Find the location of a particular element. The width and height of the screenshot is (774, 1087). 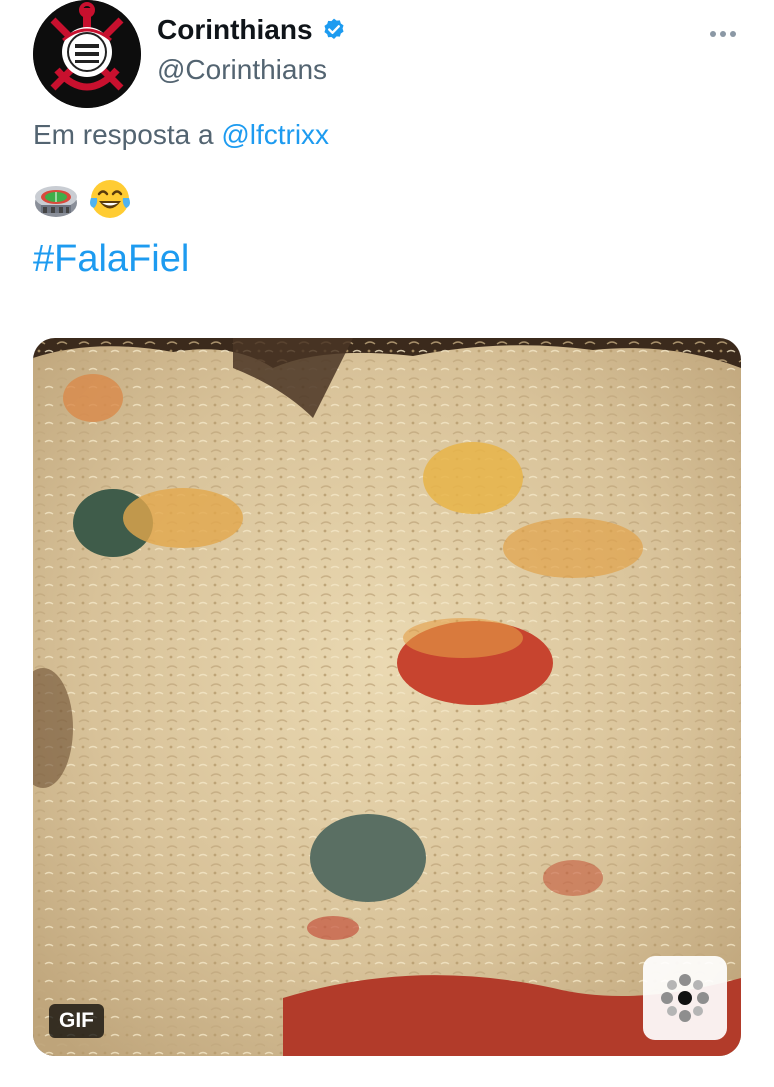

more-options-icon is located at coordinates (723, 34).